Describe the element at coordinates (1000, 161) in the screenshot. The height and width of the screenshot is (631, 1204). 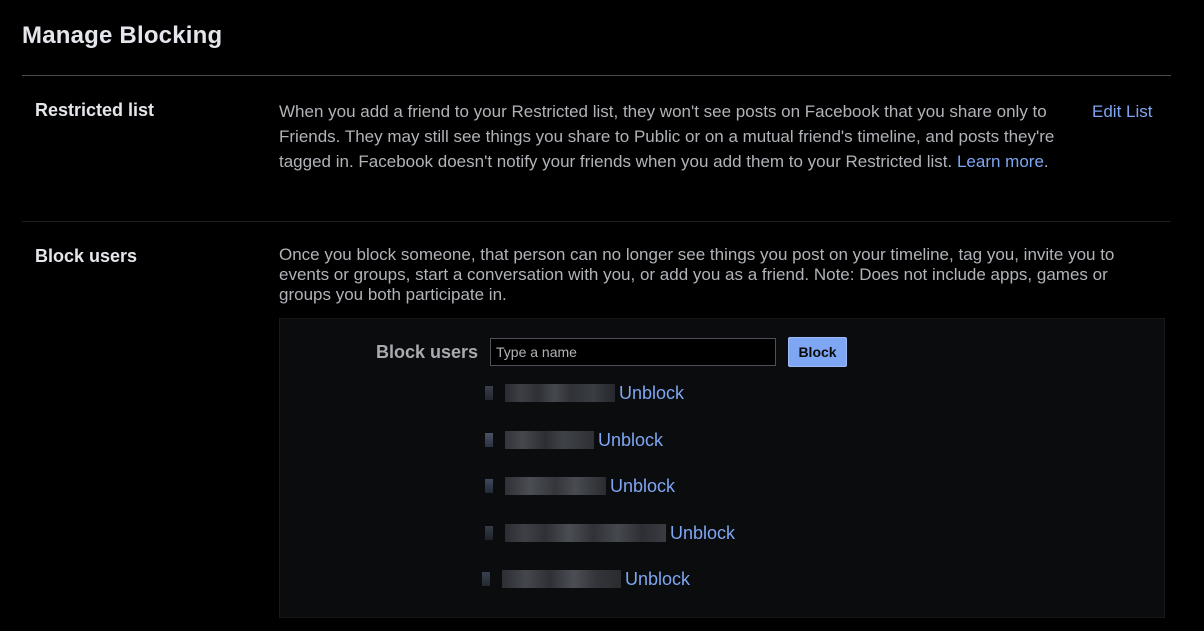
I see `learn-more-link: Learn more` at that location.